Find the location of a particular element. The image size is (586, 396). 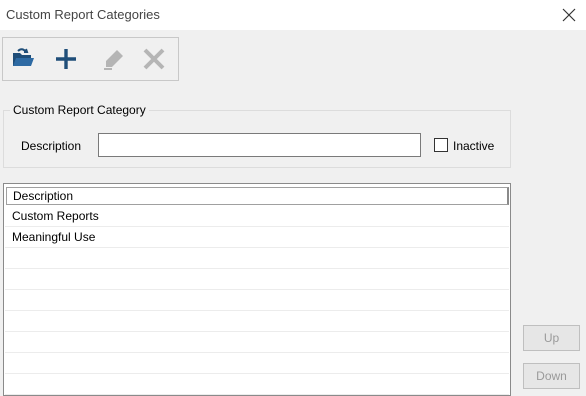

up-button: Up is located at coordinates (551, 338).